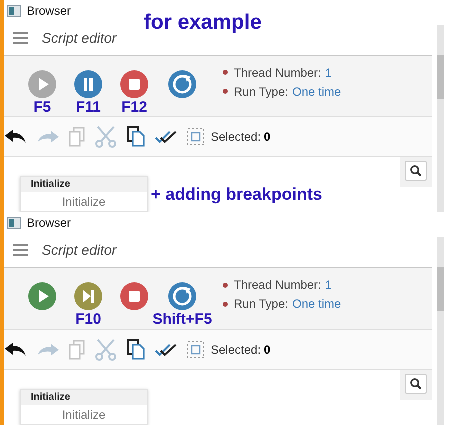 The image size is (449, 425). I want to click on annotation: + adding breakpoints, so click(236, 195).